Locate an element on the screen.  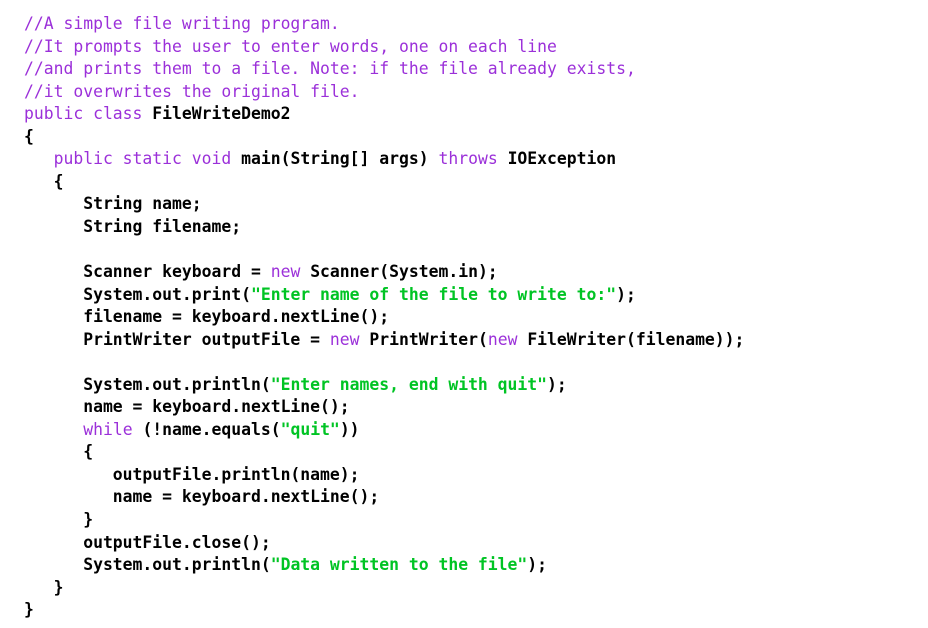
code-token-plain: FileWriter(filename)); is located at coordinates (636, 339).